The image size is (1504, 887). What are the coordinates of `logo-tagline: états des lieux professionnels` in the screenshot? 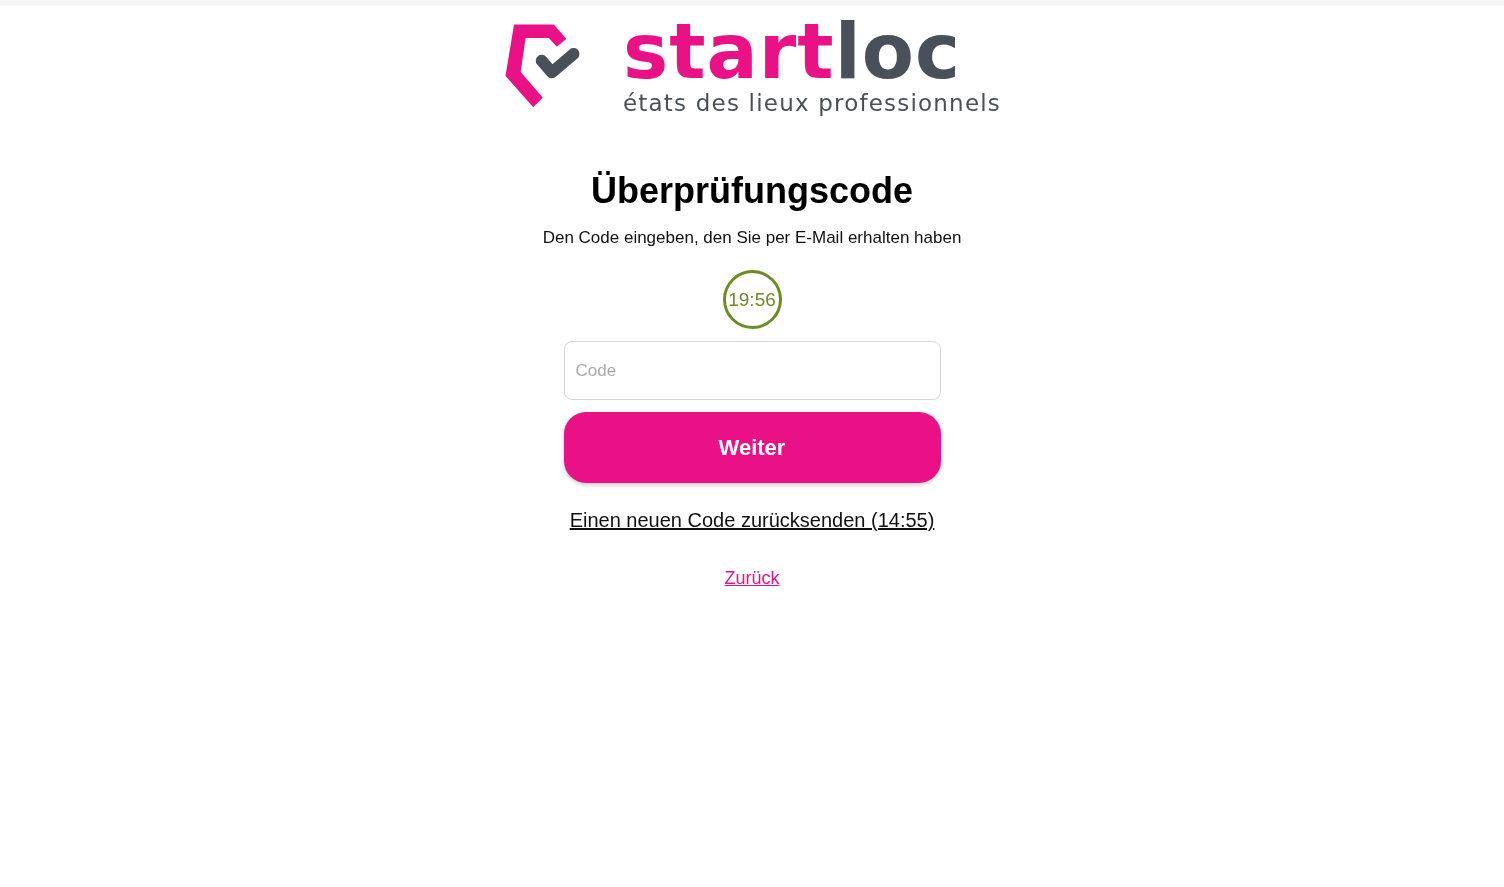 It's located at (812, 103).